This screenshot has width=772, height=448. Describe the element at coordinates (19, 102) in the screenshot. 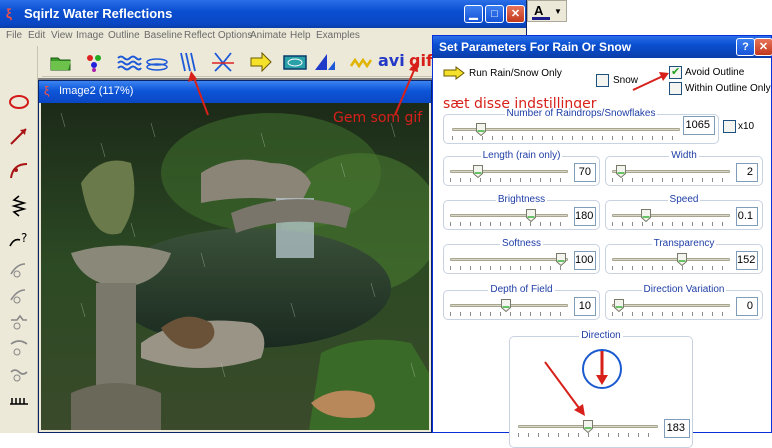

I see `ellipse-tool-icon` at that location.